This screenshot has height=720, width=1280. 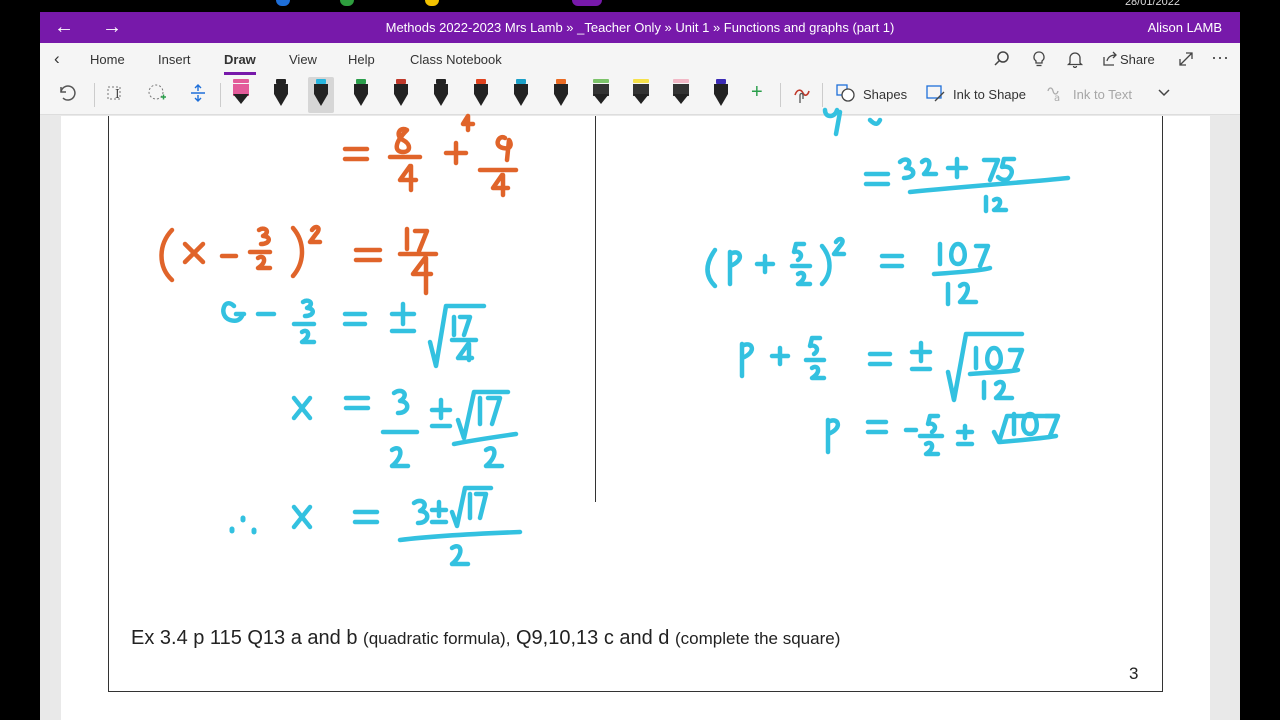 What do you see at coordinates (640, 6) in the screenshot?
I see `os-taskbar: 28/01/2022` at bounding box center [640, 6].